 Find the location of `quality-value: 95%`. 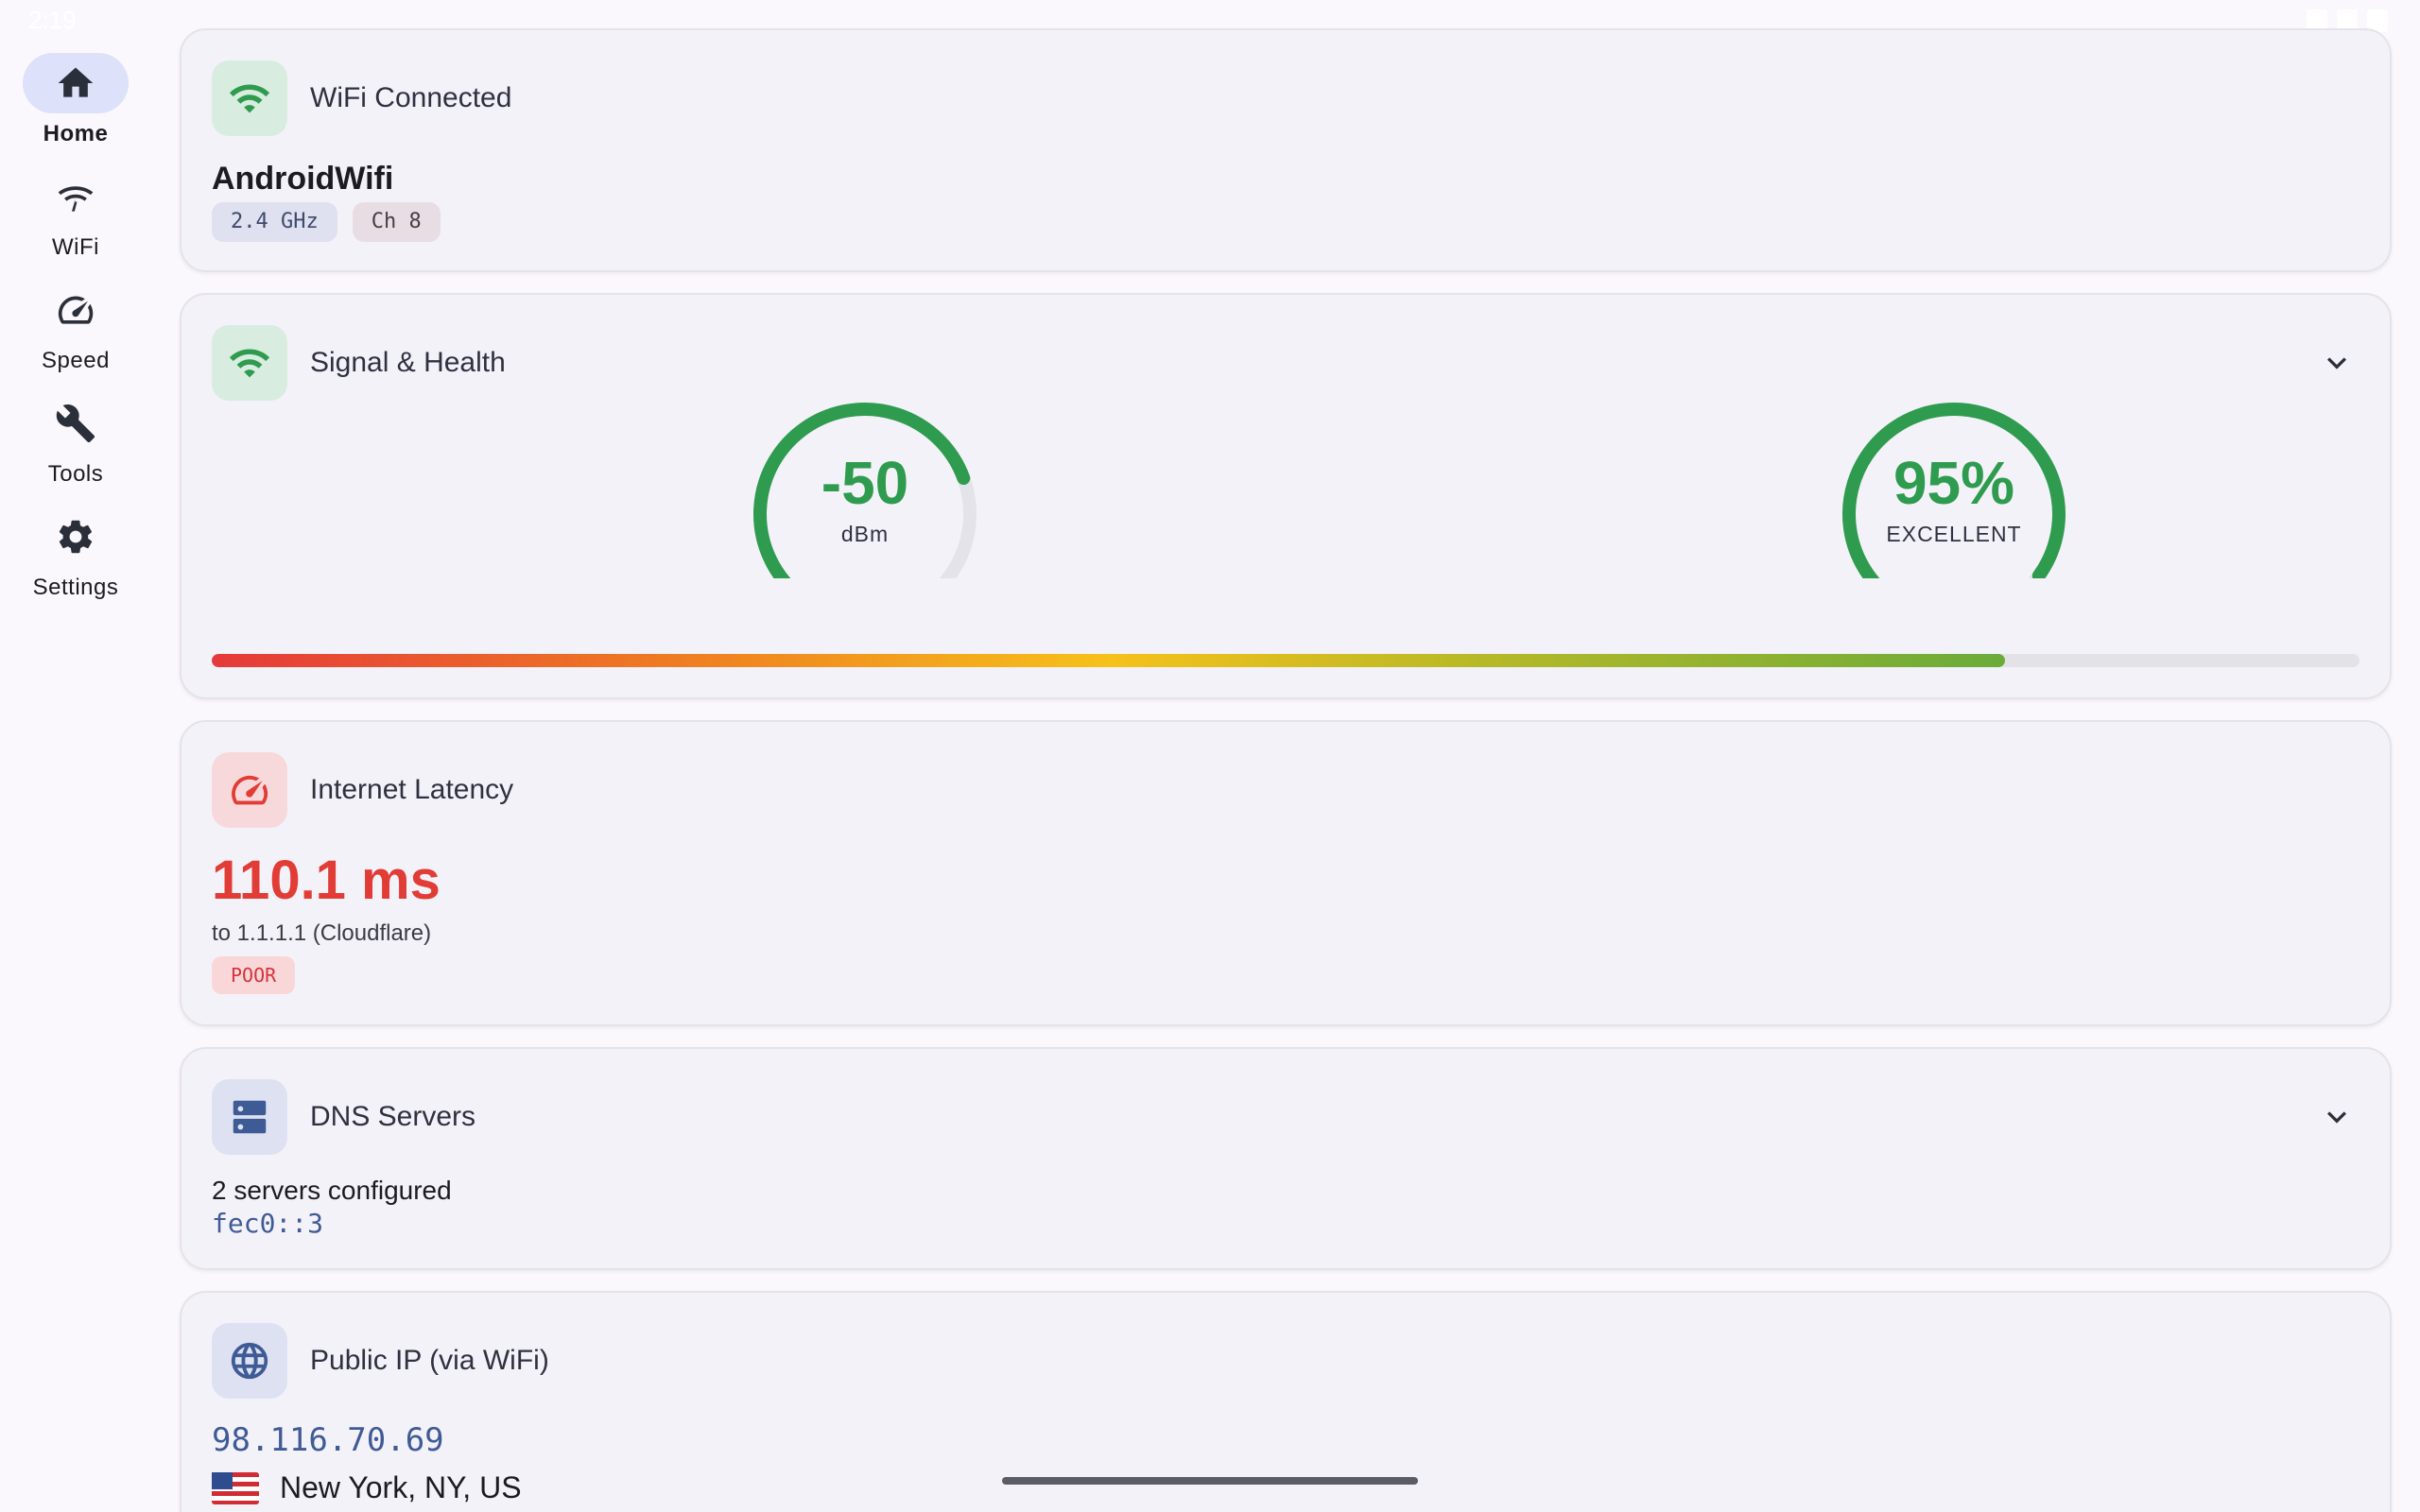

quality-value: 95% is located at coordinates (1954, 483).